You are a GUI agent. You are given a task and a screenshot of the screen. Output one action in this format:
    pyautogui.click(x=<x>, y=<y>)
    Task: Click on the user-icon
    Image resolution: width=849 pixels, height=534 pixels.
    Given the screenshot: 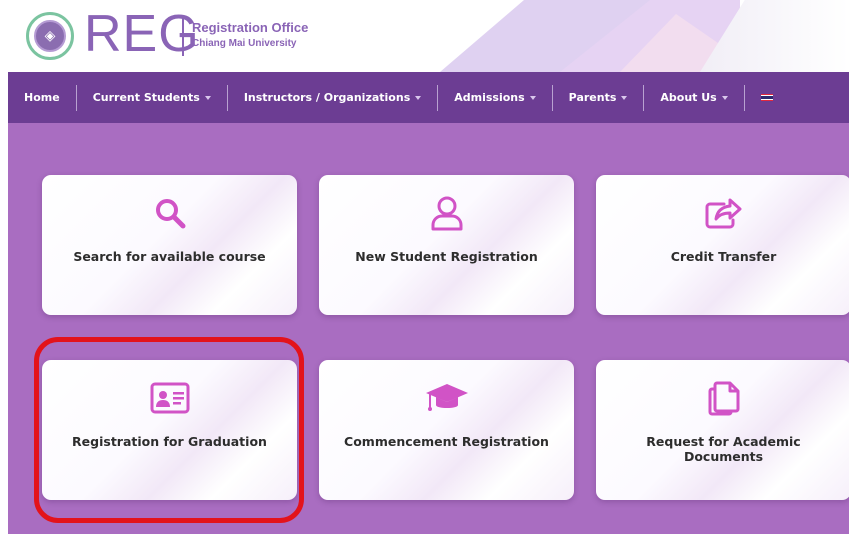 What is the action you would take?
    pyautogui.click(x=446, y=213)
    